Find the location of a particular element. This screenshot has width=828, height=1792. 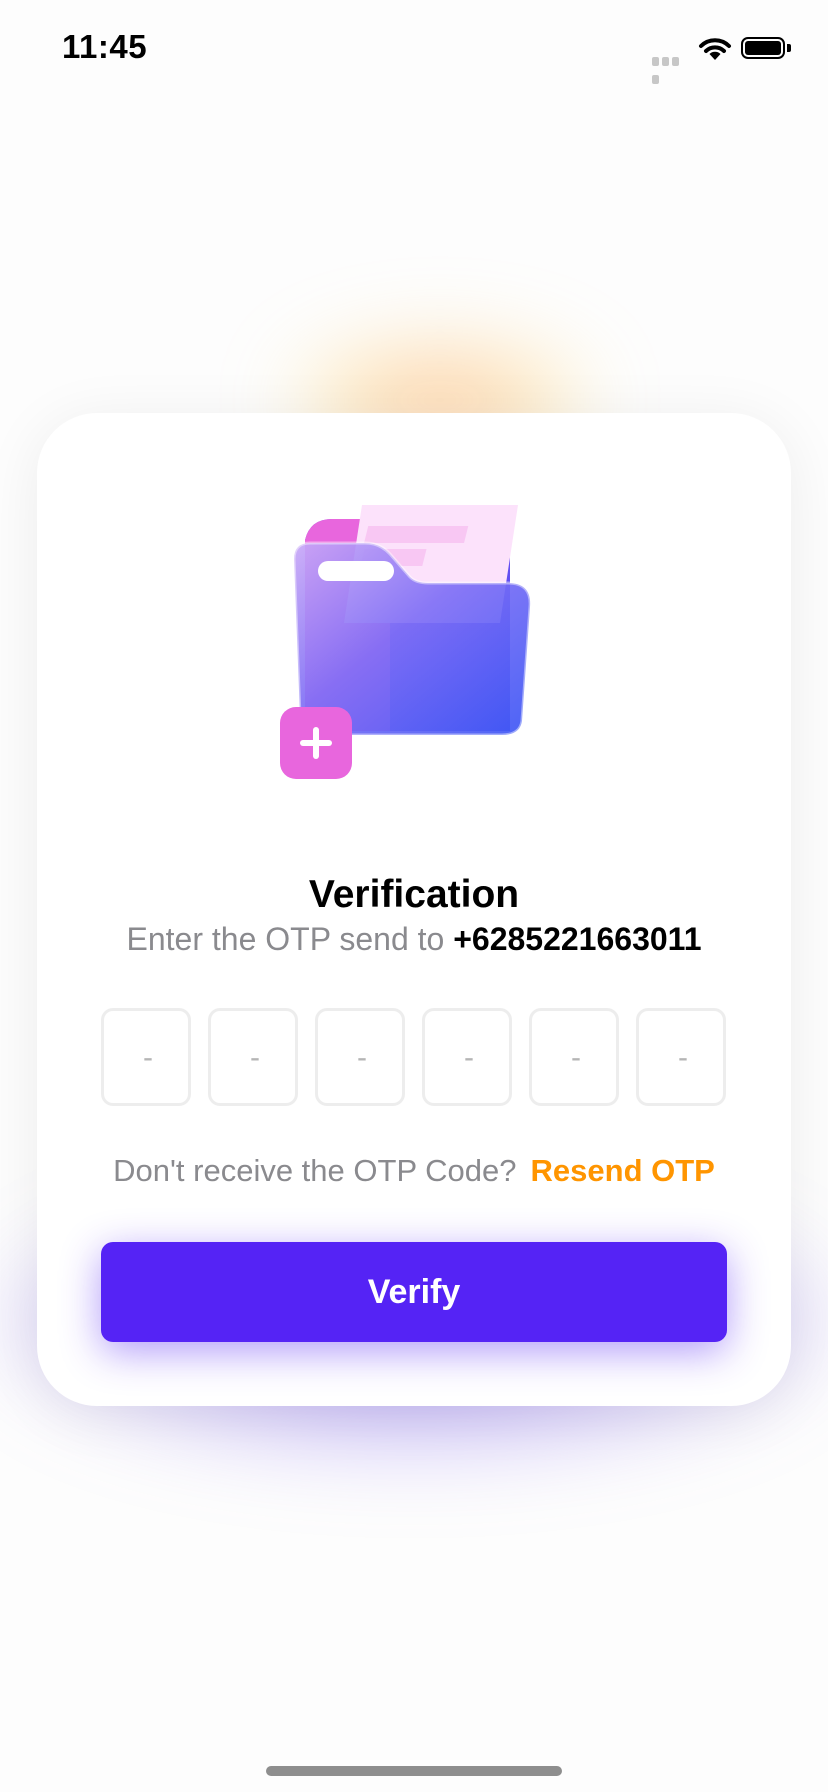

otp-digit-6-input is located at coordinates (683, 1058).